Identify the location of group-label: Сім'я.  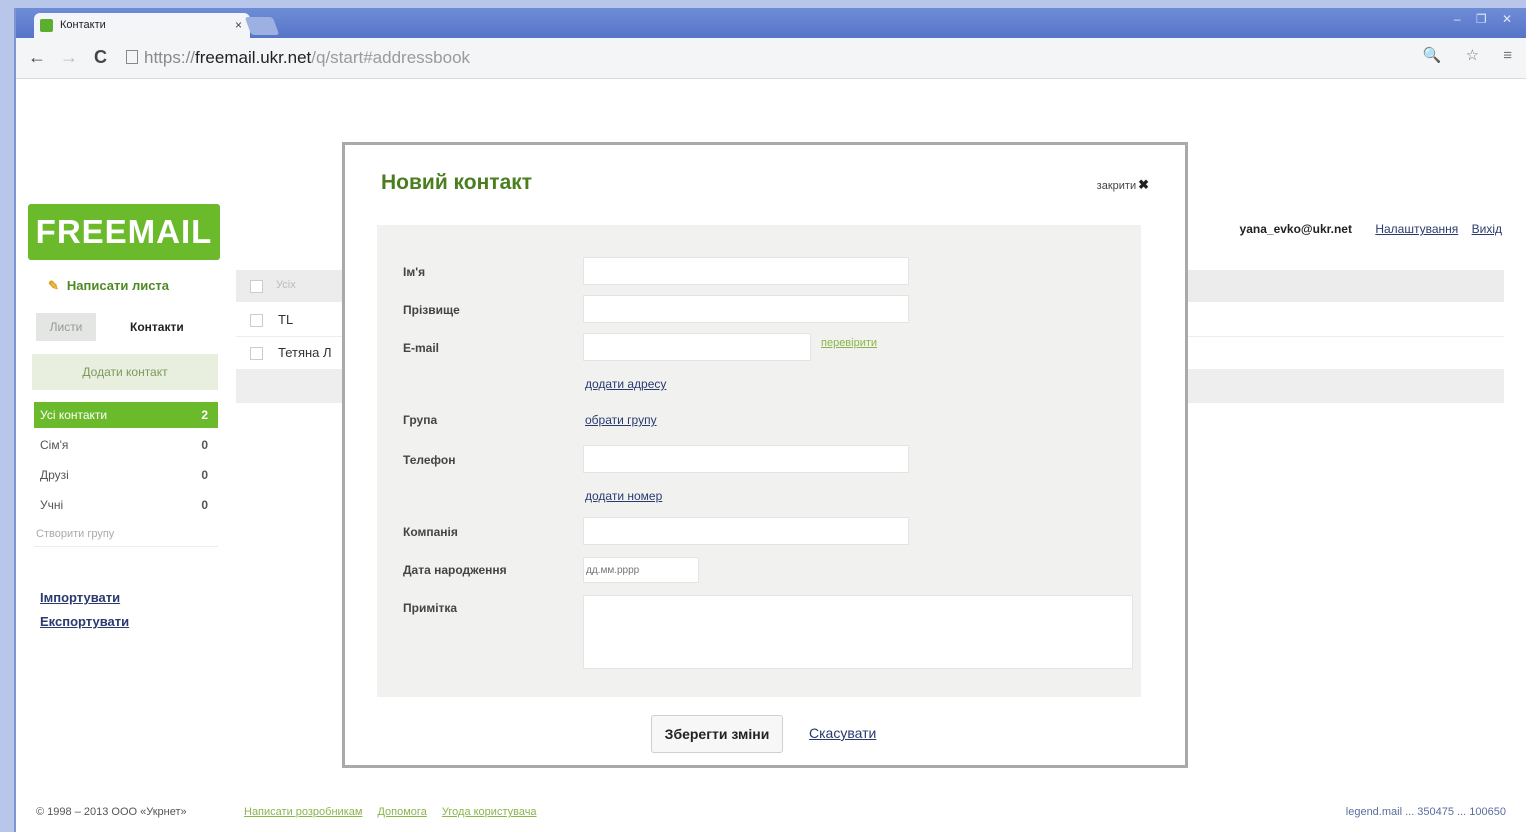
(54, 445).